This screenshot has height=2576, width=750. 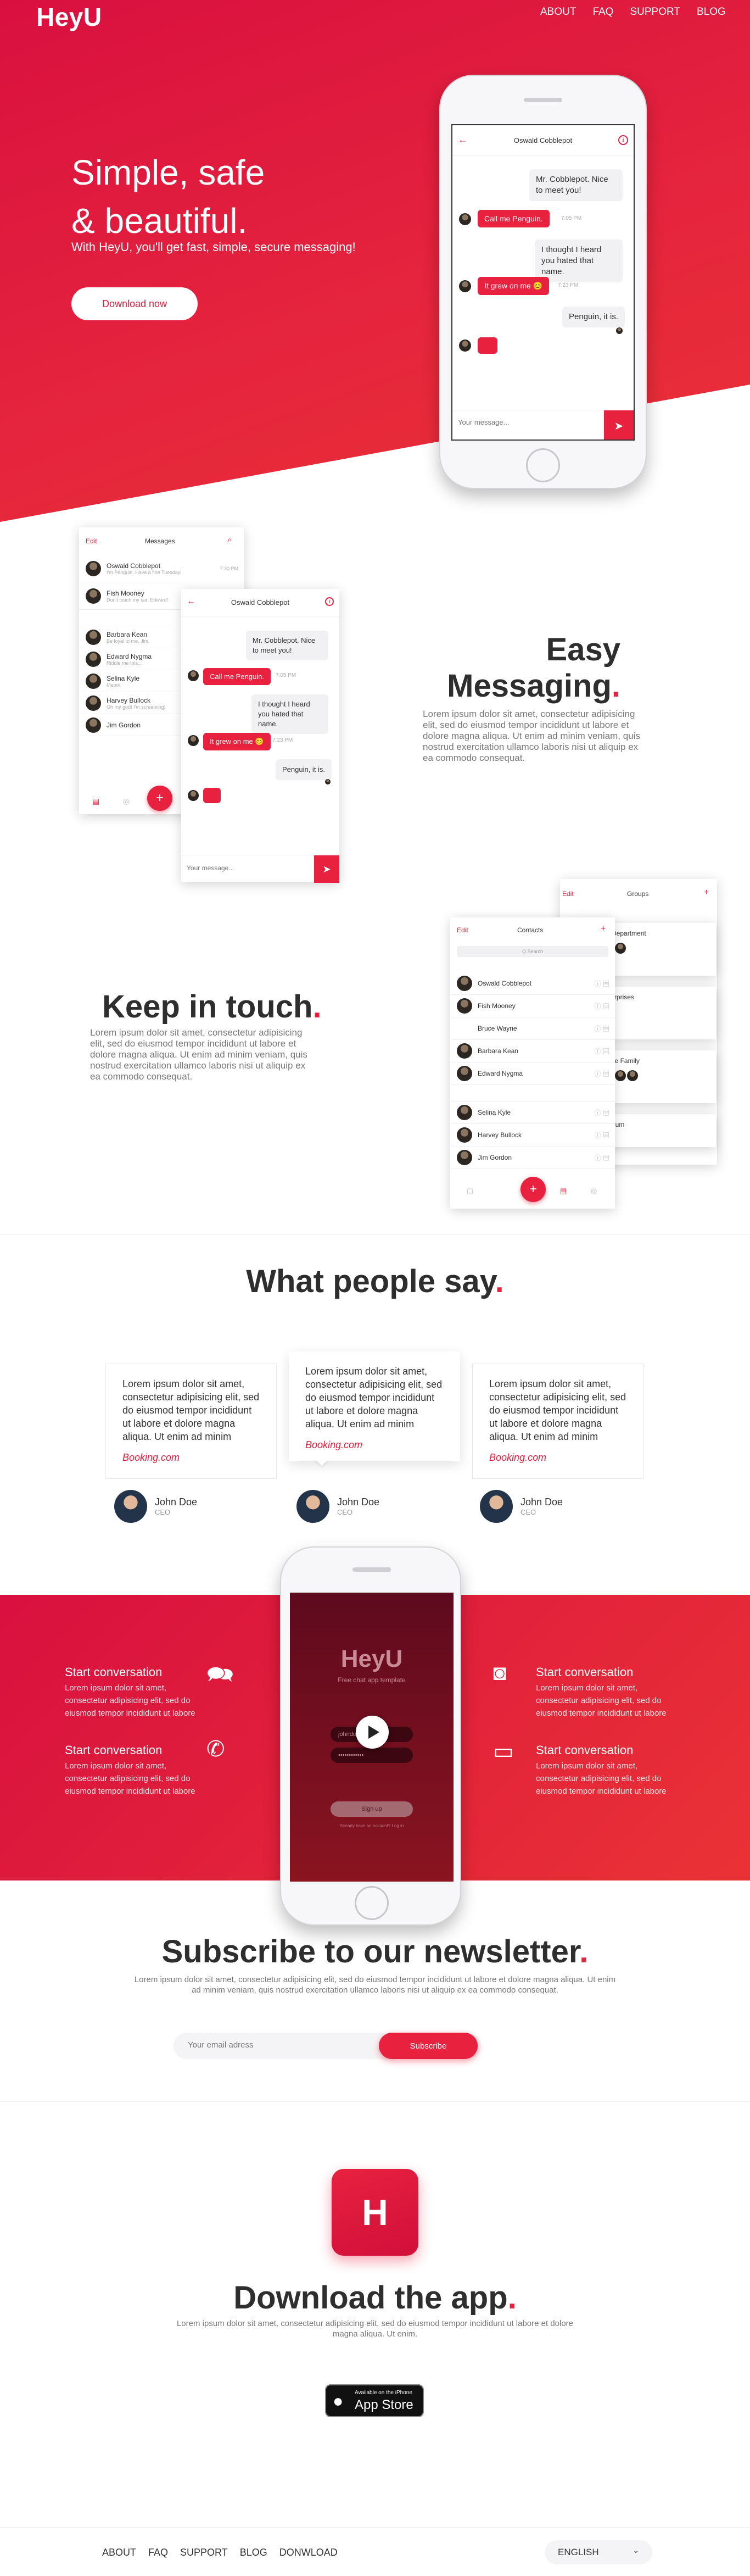 I want to click on chats-tab-icon: ▢, so click(x=470, y=1191).